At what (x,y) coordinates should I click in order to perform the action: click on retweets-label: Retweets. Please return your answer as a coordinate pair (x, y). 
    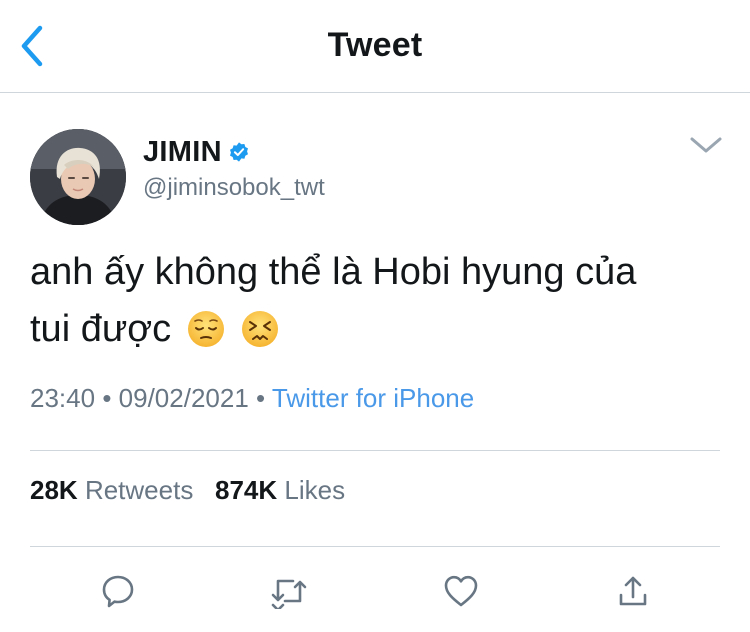
    Looking at the image, I should click on (139, 490).